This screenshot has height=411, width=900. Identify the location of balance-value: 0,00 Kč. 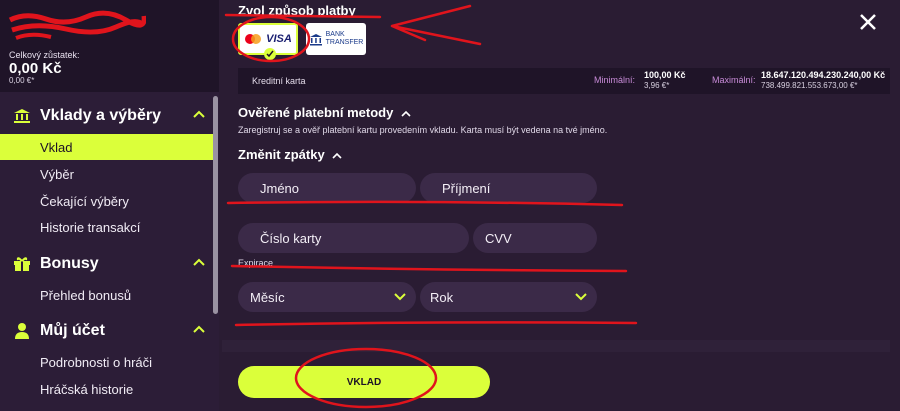
(35, 68).